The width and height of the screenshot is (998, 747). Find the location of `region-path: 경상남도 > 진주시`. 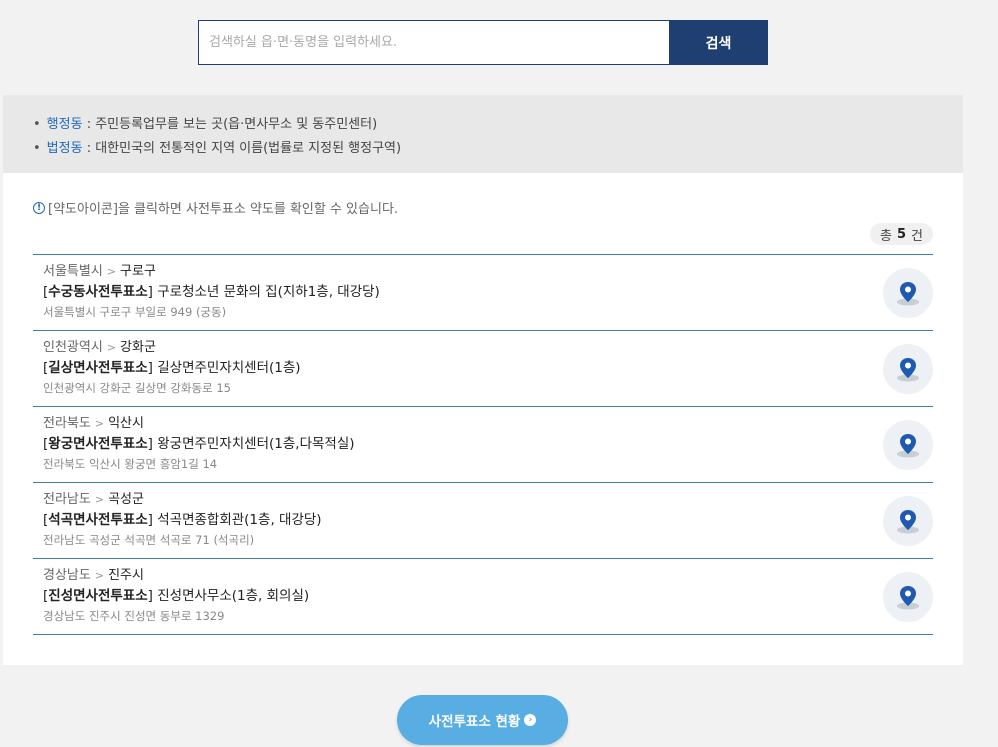

region-path: 경상남도 > 진주시 is located at coordinates (488, 576).